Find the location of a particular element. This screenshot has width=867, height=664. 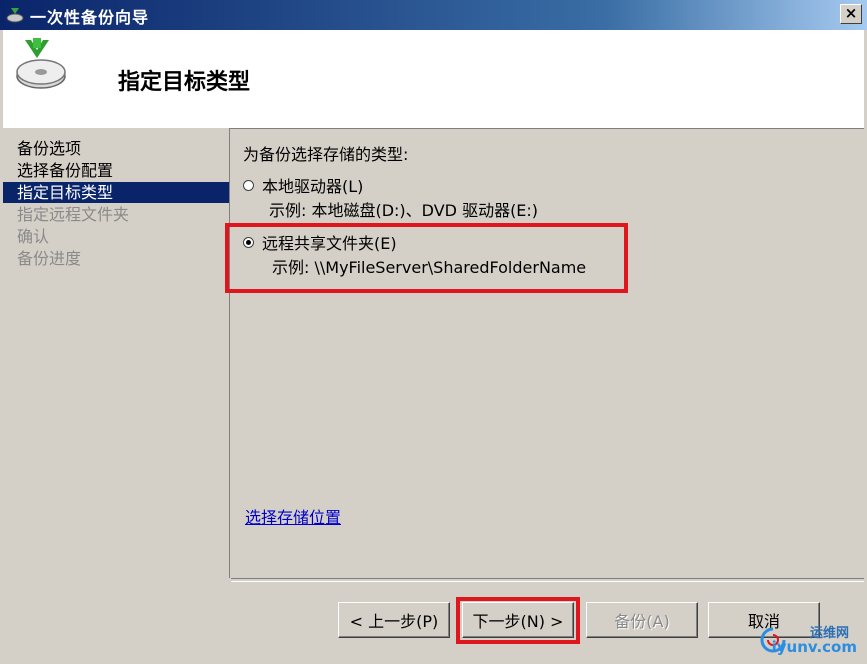

backup-button: 备份(A) is located at coordinates (642, 620).